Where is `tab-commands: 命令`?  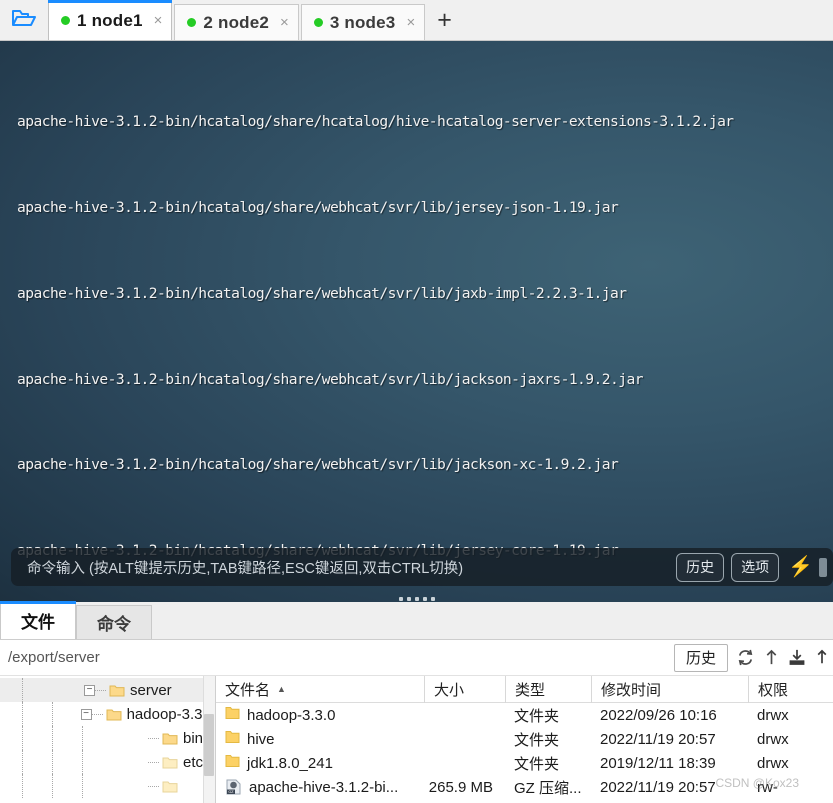
tab-commands: 命令 is located at coordinates (114, 622).